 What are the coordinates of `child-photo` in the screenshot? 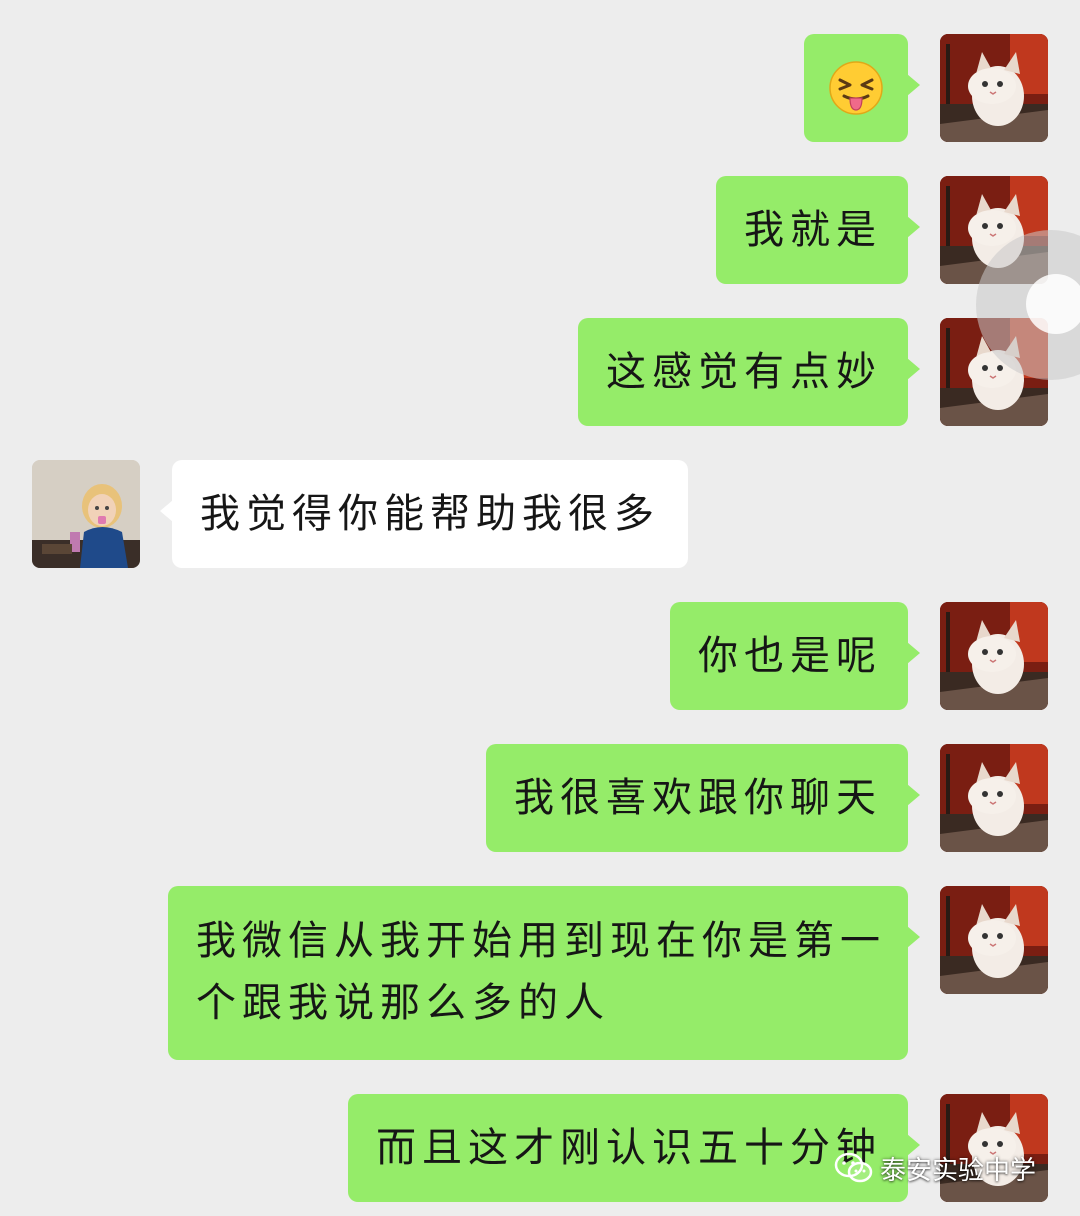 It's located at (86, 514).